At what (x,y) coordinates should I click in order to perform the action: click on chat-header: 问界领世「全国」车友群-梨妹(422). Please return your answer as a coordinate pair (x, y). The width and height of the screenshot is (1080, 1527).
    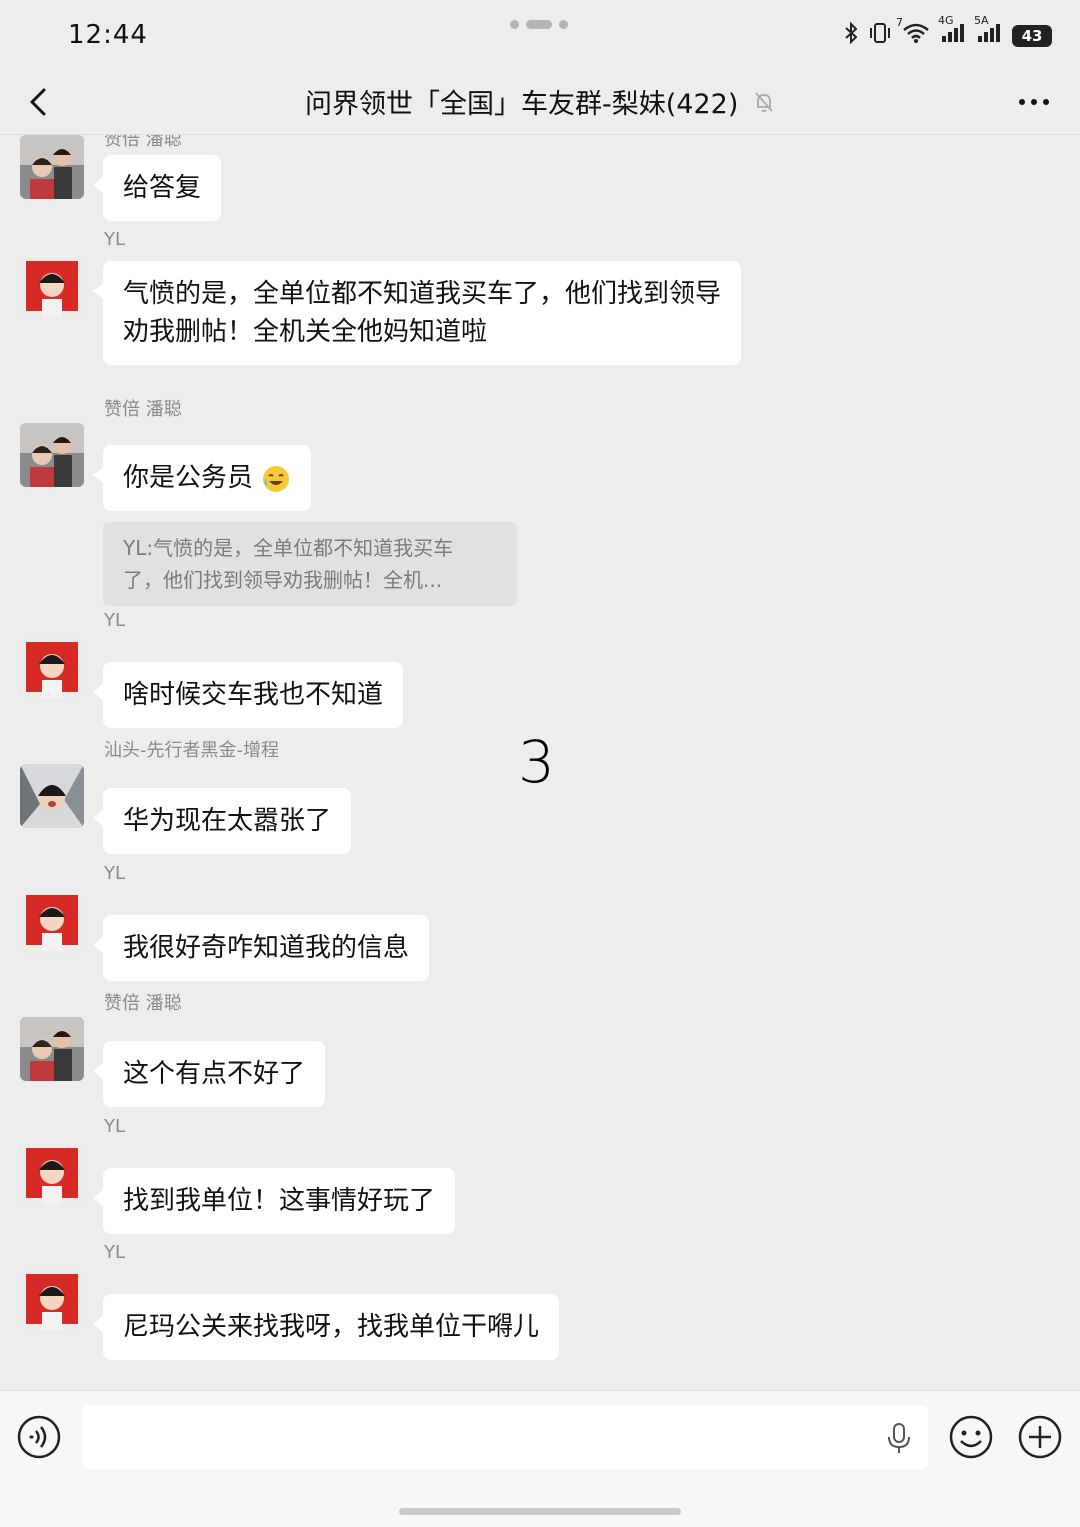
    Looking at the image, I should click on (540, 102).